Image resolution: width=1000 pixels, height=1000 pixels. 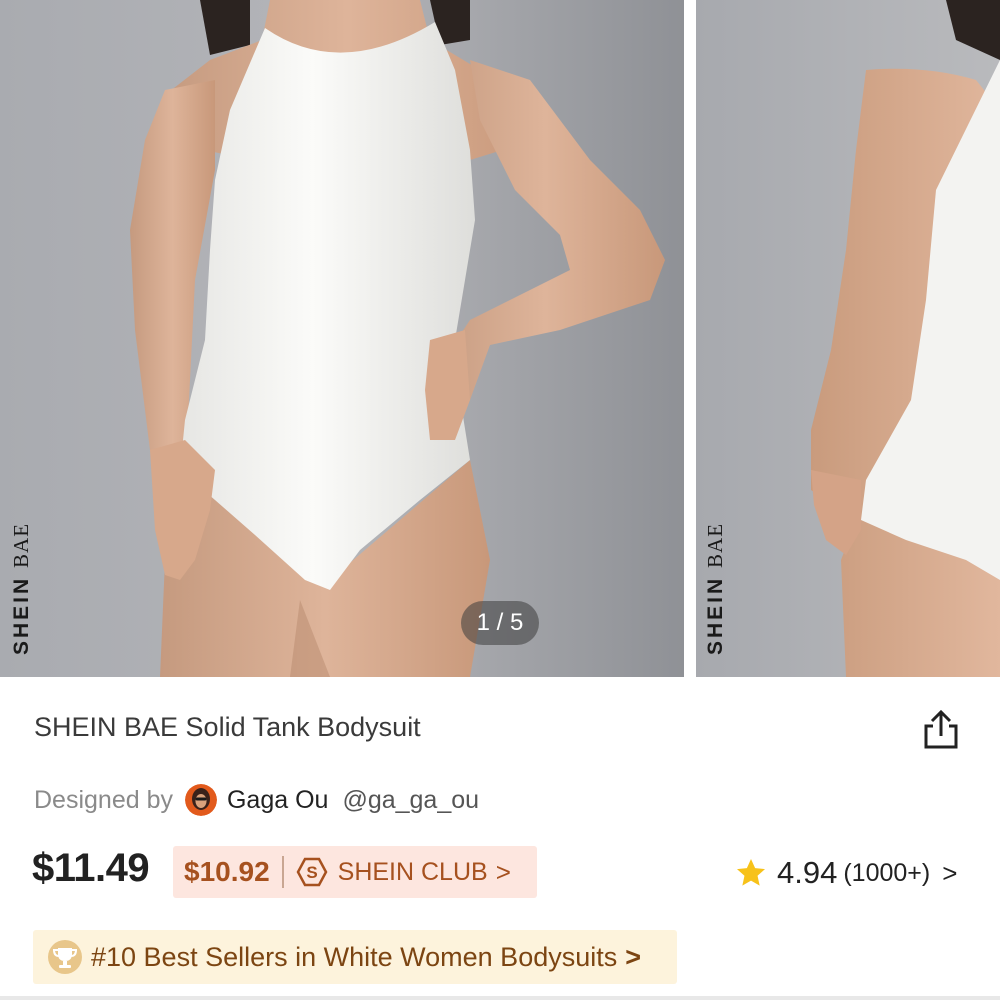 What do you see at coordinates (227, 727) in the screenshot?
I see `product-title: SHEIN BAE Solid Tank Bodysuit` at bounding box center [227, 727].